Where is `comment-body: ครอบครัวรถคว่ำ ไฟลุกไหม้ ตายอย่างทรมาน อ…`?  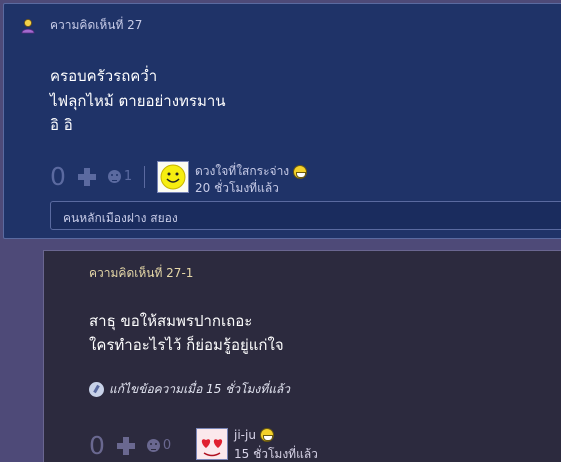
comment-body: ครอบครัวรถคว่ำ ไฟลุกไหม้ ตายอย่างทรมาน อ… is located at coordinates (138, 101).